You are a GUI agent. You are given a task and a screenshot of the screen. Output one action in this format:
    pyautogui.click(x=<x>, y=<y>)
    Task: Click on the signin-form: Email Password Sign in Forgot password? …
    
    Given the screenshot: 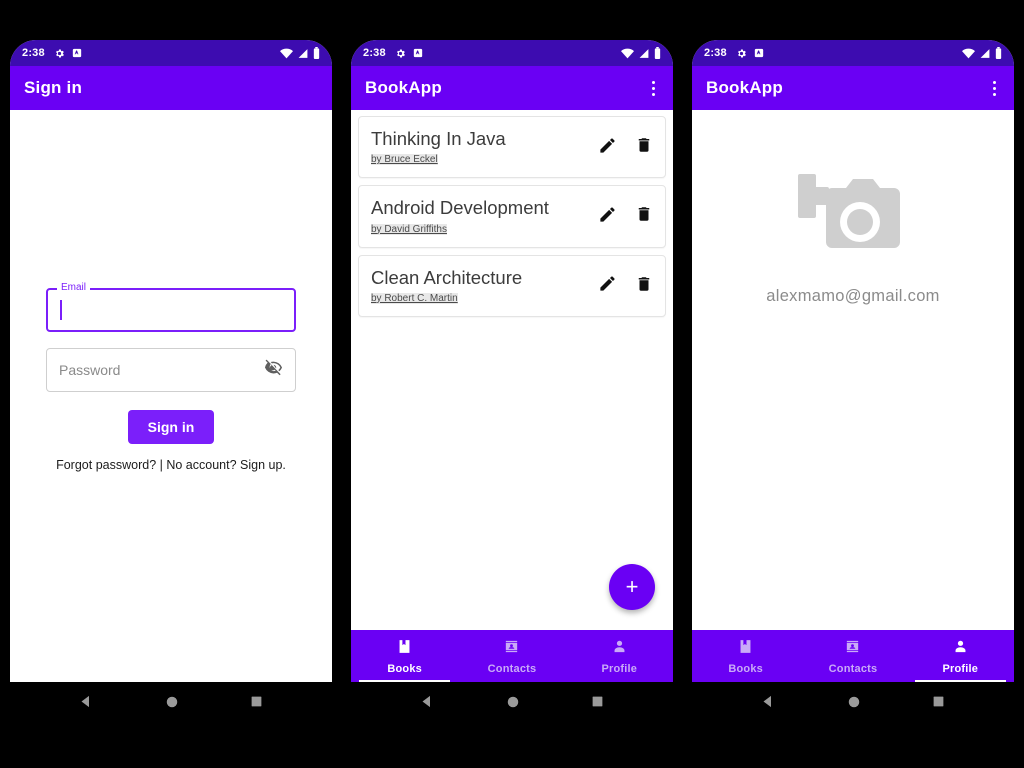 What is the action you would take?
    pyautogui.click(x=171, y=377)
    